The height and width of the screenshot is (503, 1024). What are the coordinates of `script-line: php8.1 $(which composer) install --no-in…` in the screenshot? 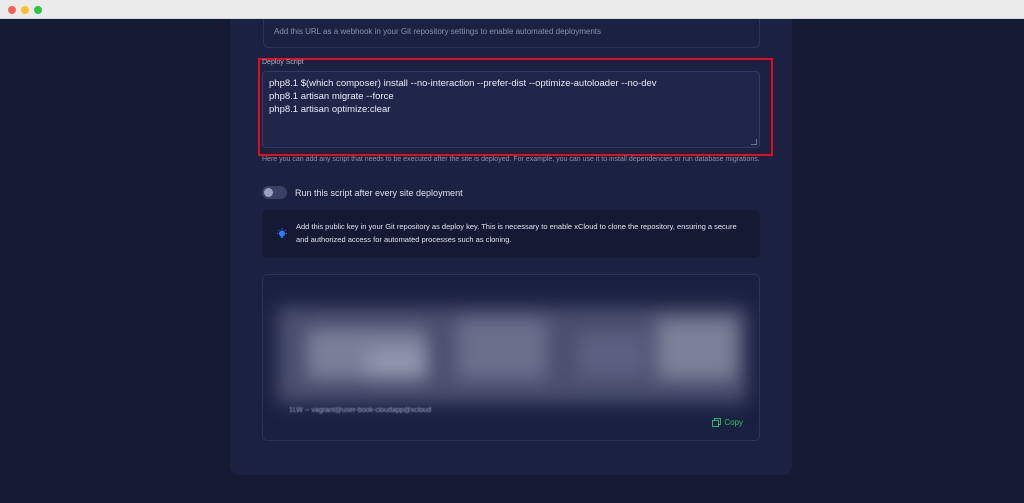 It's located at (463, 83).